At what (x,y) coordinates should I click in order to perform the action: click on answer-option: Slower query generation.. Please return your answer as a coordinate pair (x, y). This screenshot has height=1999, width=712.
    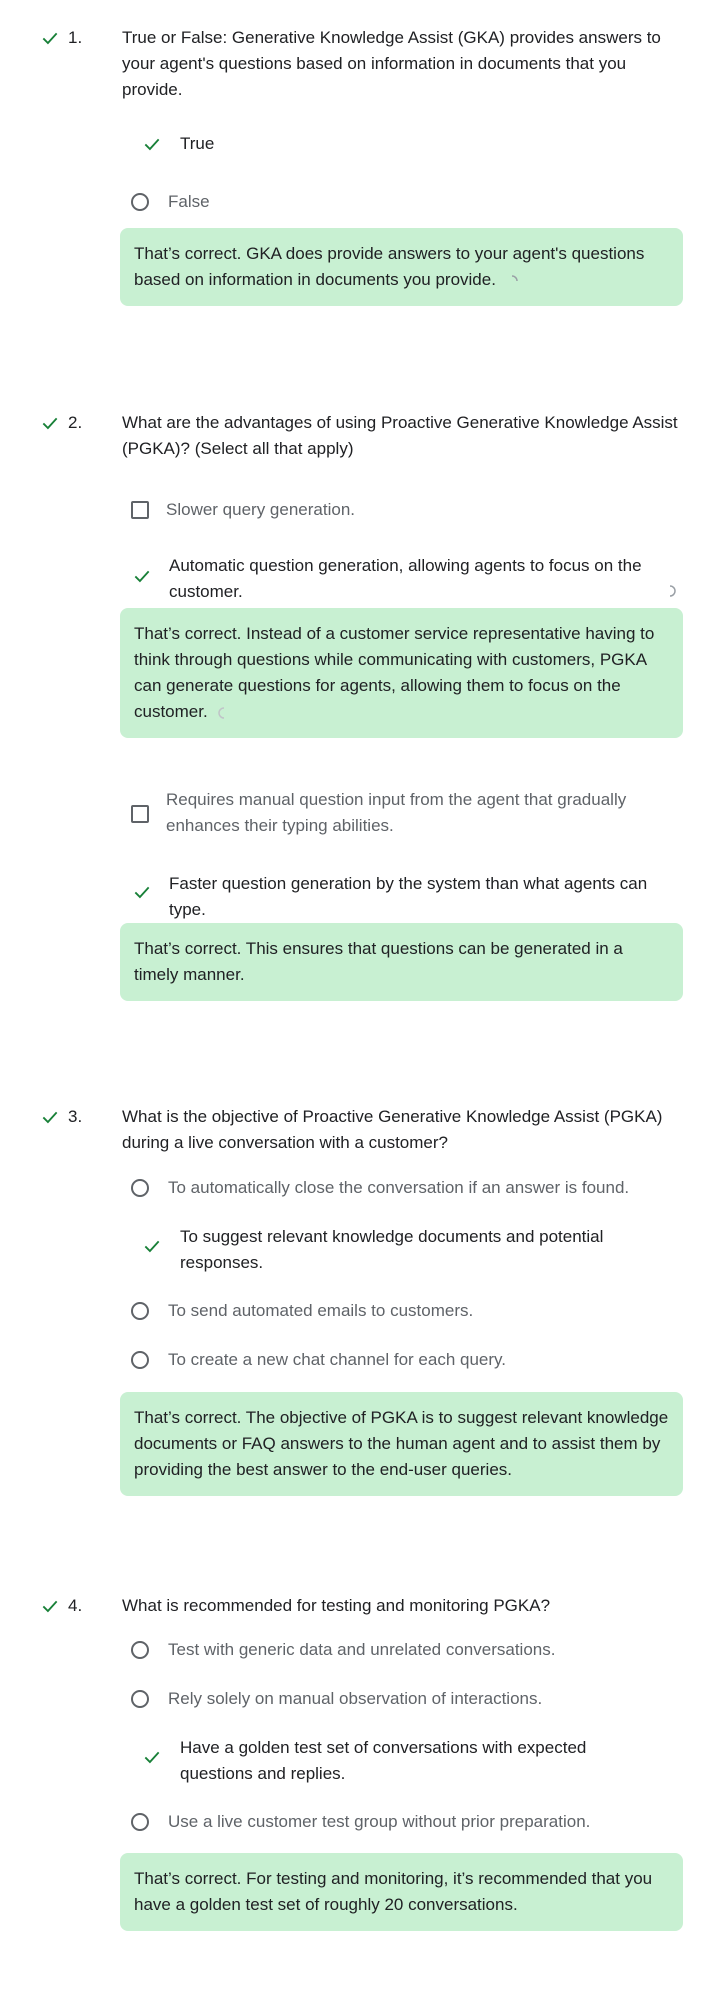
    Looking at the image, I should click on (260, 510).